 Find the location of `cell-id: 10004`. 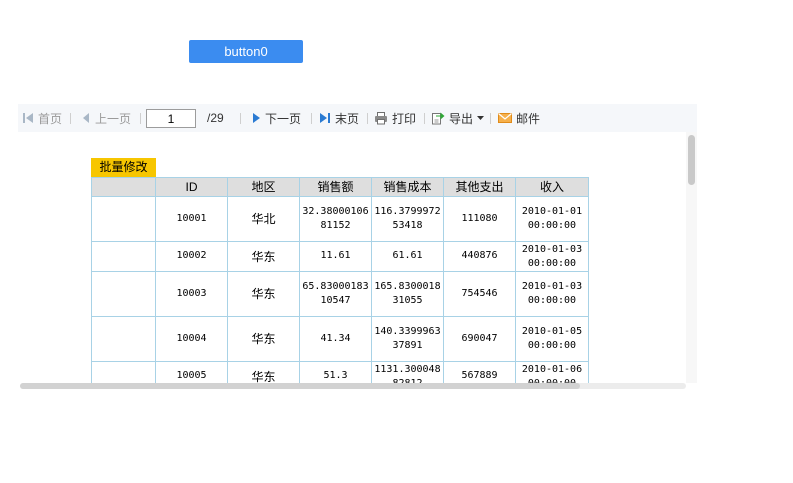

cell-id: 10004 is located at coordinates (191, 339).